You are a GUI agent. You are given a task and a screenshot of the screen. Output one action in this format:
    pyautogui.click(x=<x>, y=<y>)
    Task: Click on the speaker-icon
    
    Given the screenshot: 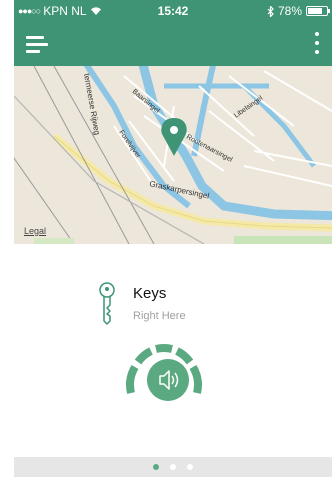 What is the action you would take?
    pyautogui.click(x=169, y=380)
    